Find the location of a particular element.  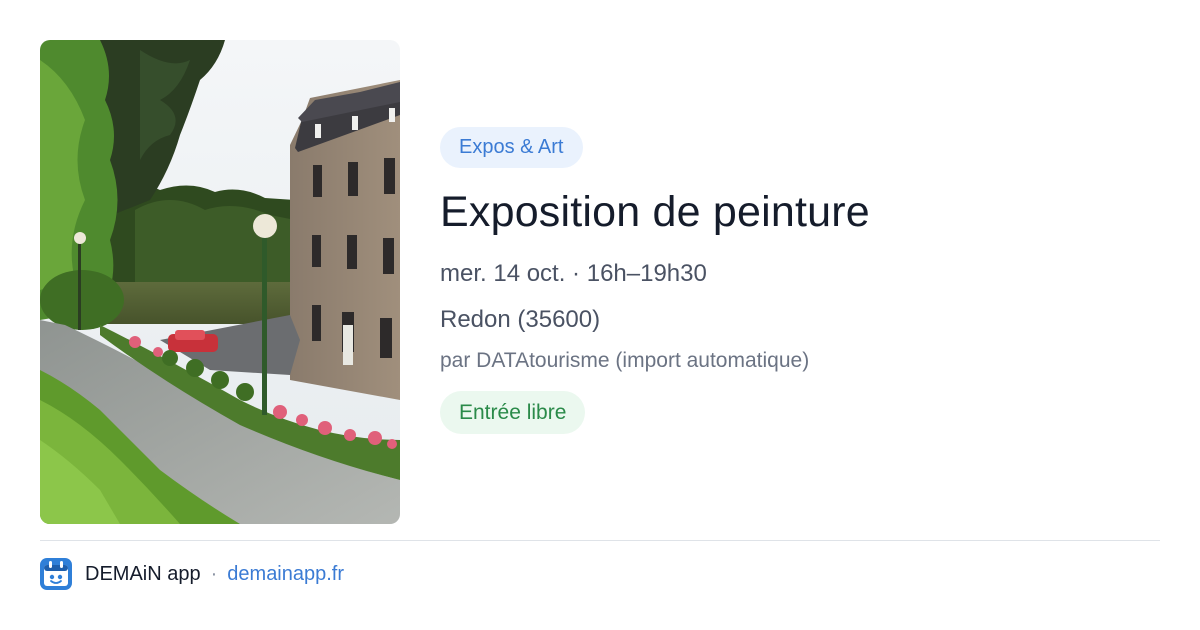

event-date-time: mer. 14 oct. · 16h–19h30 is located at coordinates (573, 273).